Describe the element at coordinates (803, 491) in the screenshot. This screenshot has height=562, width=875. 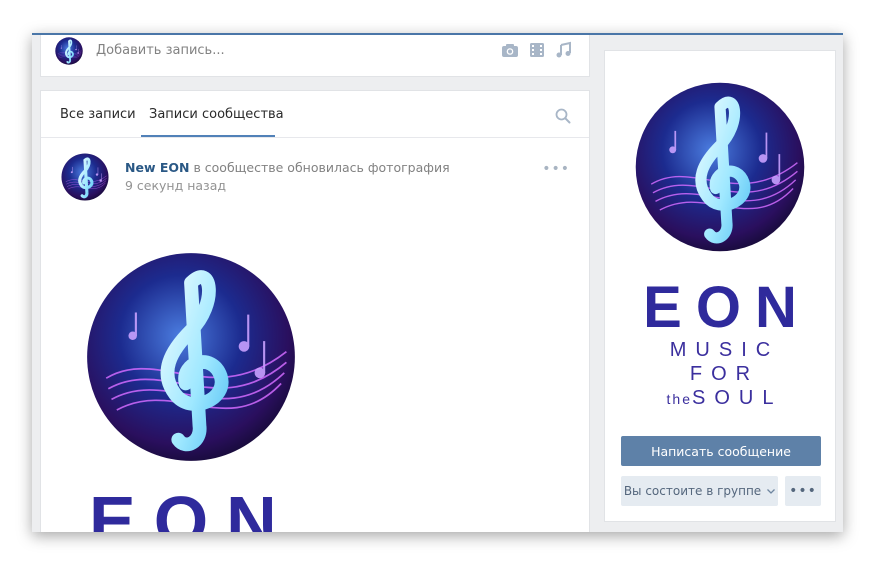
I see `more-actions-button: •••` at that location.